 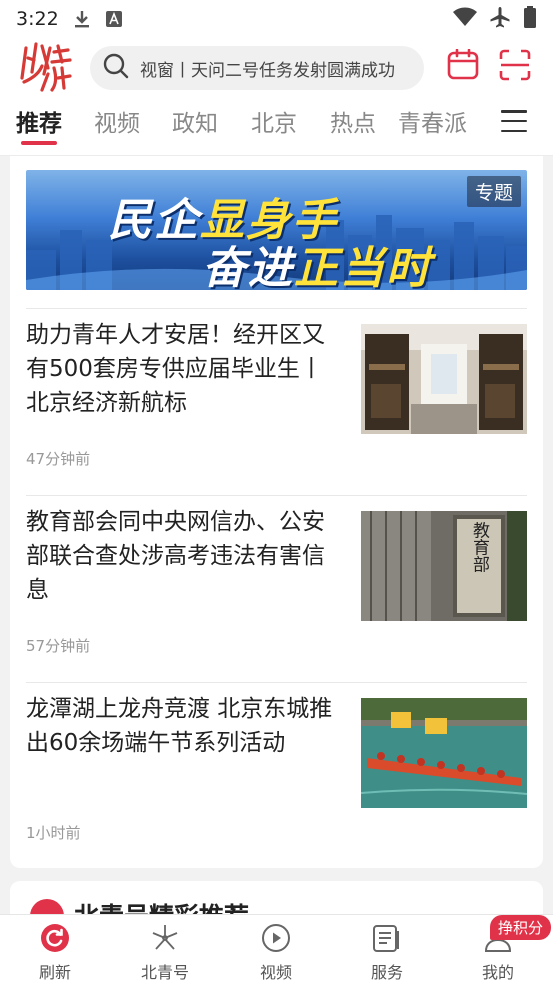 What do you see at coordinates (175, 369) in the screenshot?
I see `news-title: 助力青年人才安居！经开区又有500套房专供应届毕业生丨北京经济新航标` at bounding box center [175, 369].